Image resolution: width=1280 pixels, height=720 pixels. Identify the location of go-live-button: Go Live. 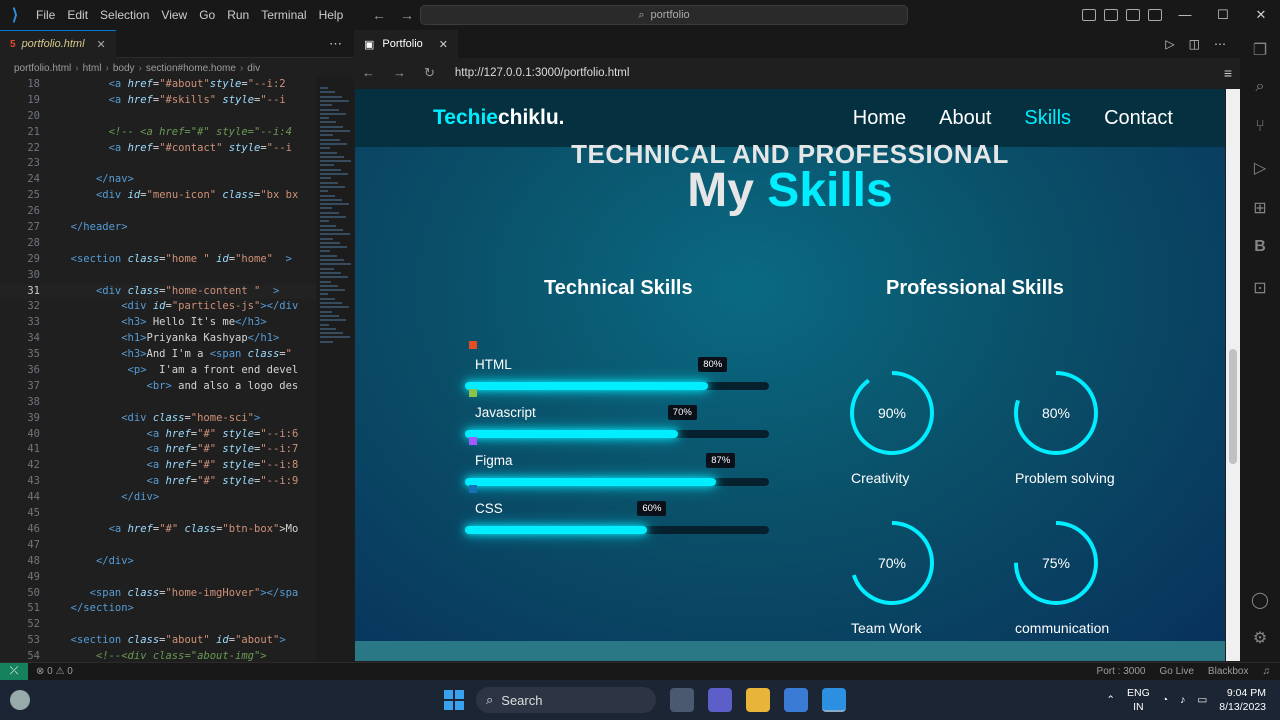
(1176, 671).